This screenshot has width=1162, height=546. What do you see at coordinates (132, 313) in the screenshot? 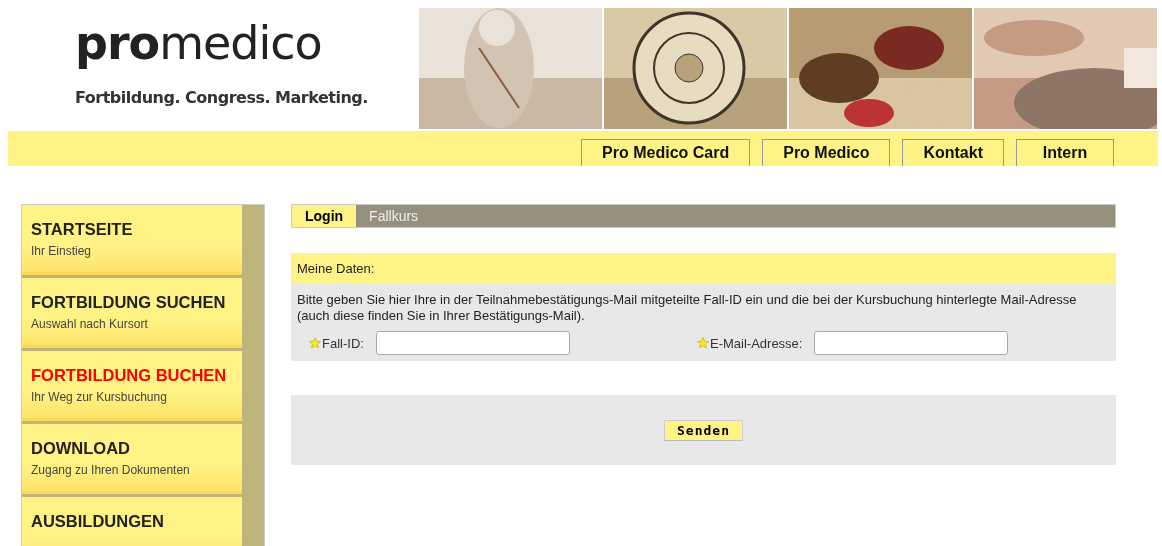
I see `sidebar-item: FORTBILDUNG SUCHEN Auswahl nach Kursort` at bounding box center [132, 313].